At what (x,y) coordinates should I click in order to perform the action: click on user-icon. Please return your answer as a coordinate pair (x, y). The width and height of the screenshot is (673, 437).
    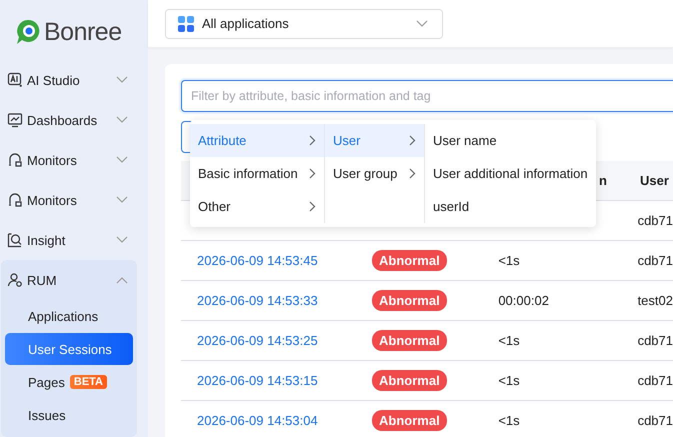
    Looking at the image, I should click on (15, 280).